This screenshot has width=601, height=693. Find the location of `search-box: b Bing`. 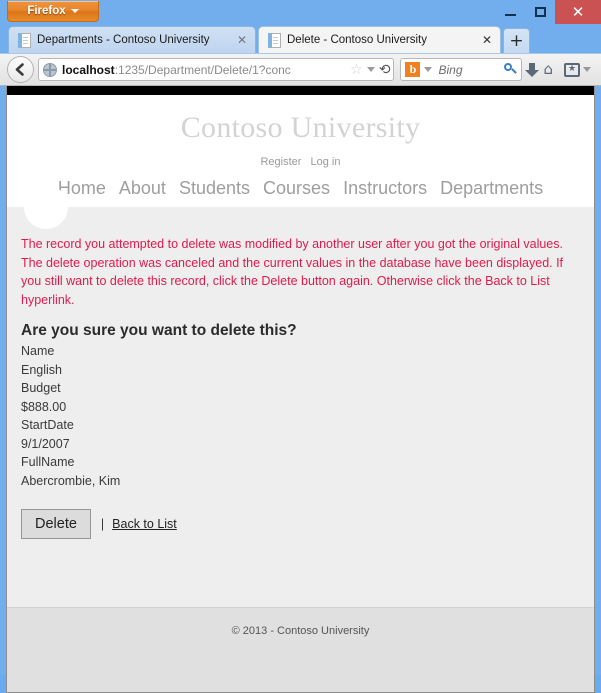

search-box: b Bing is located at coordinates (461, 69).